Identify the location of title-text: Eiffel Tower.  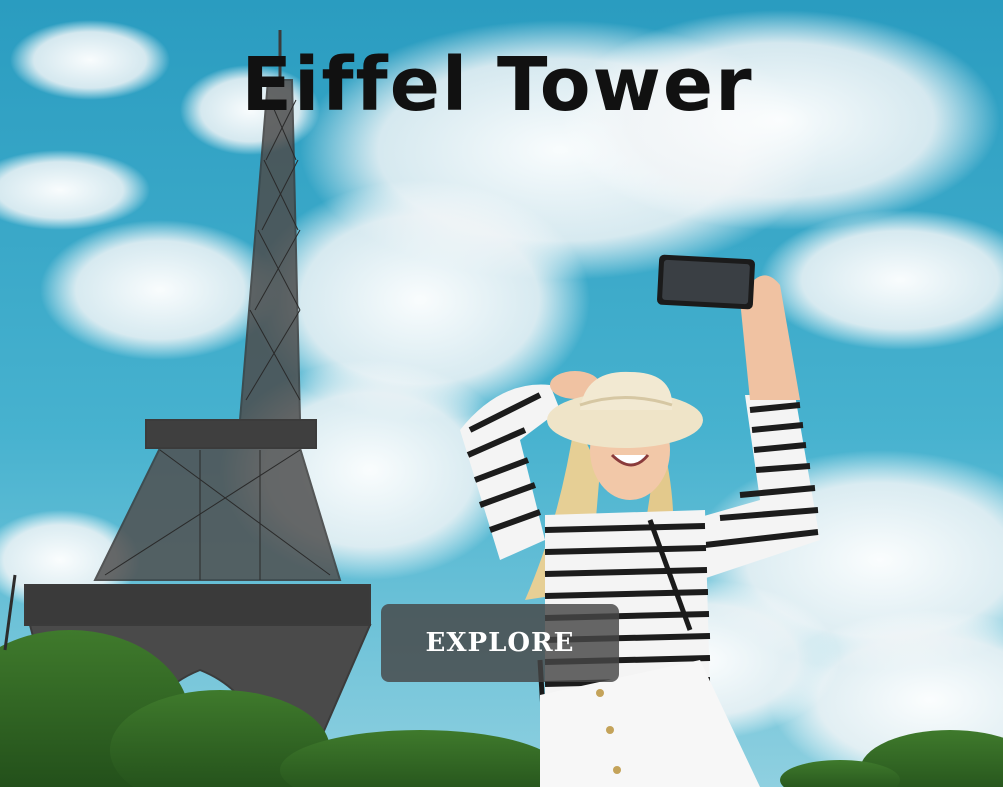
(497, 85).